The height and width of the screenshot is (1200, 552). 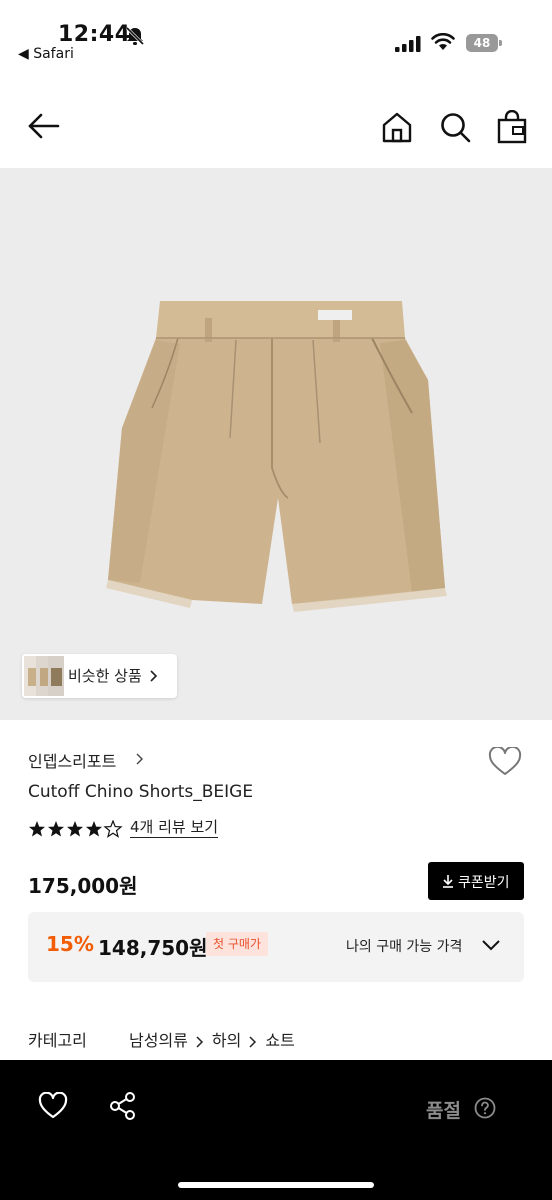 What do you see at coordinates (397, 127) in the screenshot?
I see `home-icon` at bounding box center [397, 127].